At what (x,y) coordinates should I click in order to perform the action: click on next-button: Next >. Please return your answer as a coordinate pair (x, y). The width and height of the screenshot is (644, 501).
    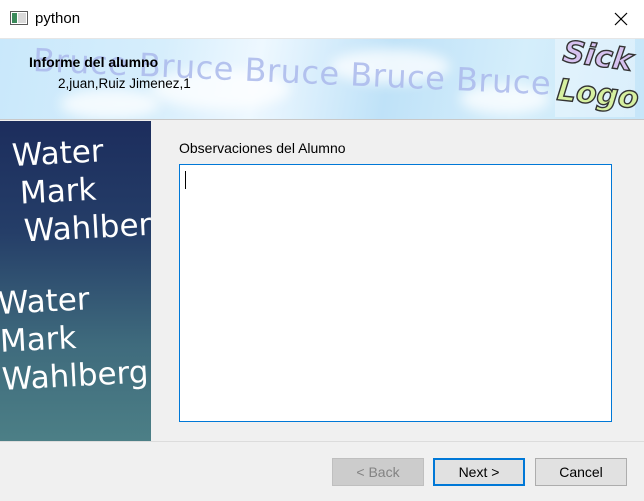
    Looking at the image, I should click on (479, 472).